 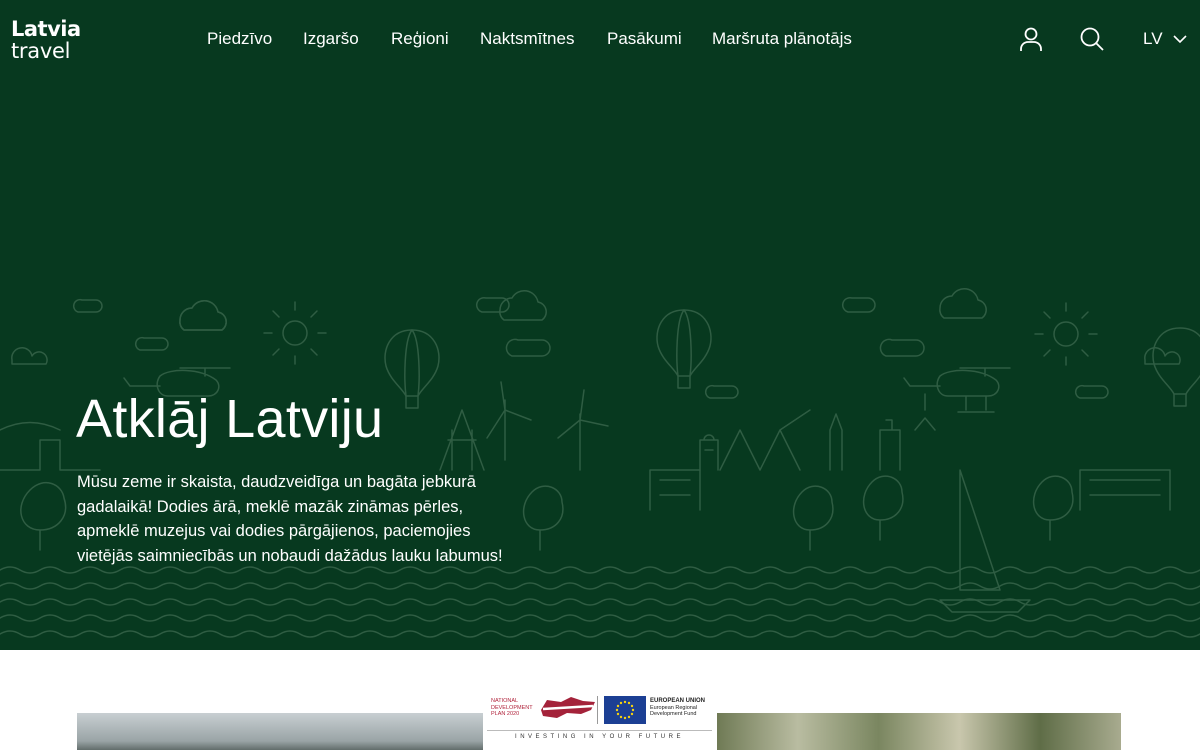 What do you see at coordinates (599, 737) in the screenshot?
I see `investing-slogan: INVESTING IN YOUR FUTURE` at bounding box center [599, 737].